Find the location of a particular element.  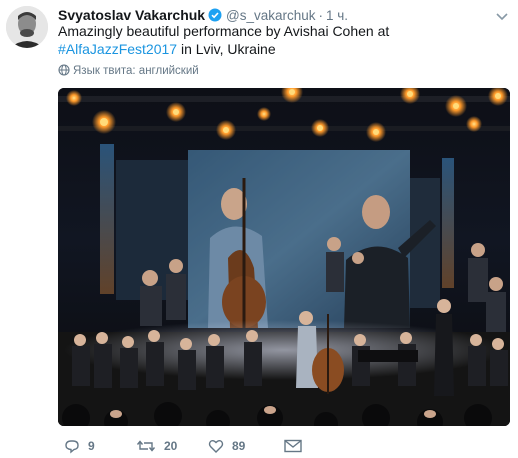

direct-message-button is located at coordinates (293, 446).